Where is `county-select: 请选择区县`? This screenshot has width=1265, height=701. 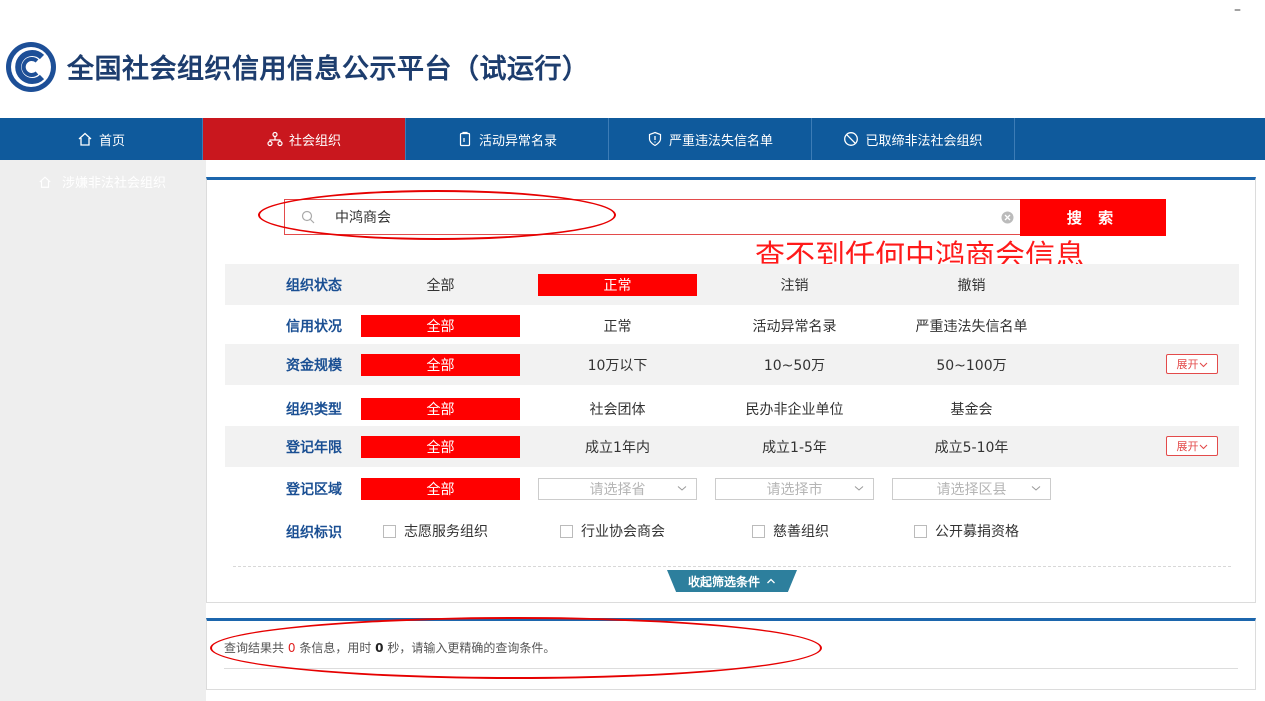
county-select: 请选择区县 is located at coordinates (971, 489).